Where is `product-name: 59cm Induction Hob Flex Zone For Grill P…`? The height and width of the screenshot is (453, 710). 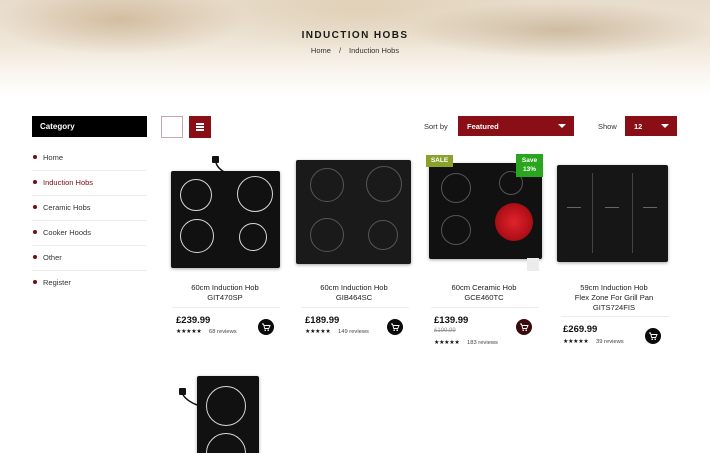 product-name: 59cm Induction Hob Flex Zone For Grill P… is located at coordinates (614, 298).